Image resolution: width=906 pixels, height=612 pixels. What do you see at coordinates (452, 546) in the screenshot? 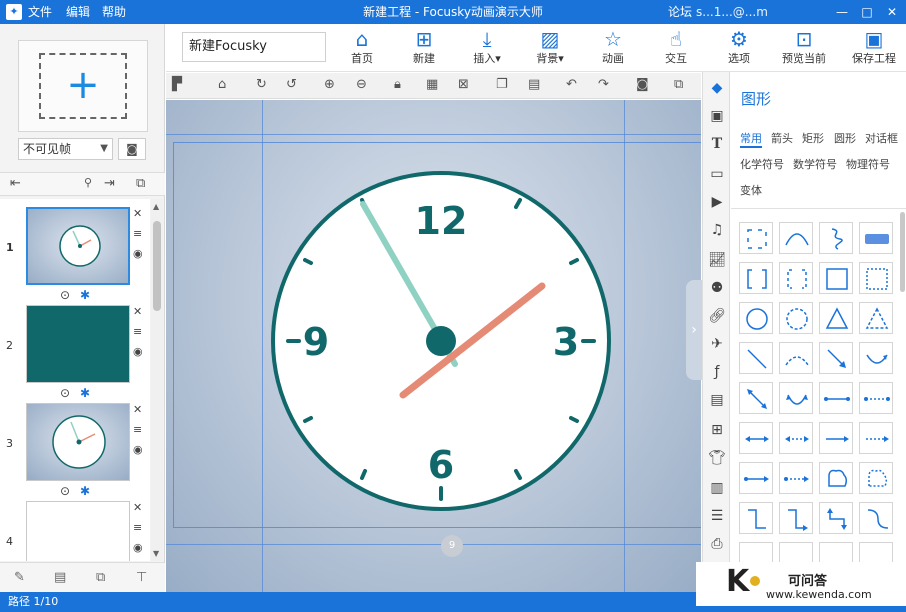
I see `page-badge: 9` at bounding box center [452, 546].